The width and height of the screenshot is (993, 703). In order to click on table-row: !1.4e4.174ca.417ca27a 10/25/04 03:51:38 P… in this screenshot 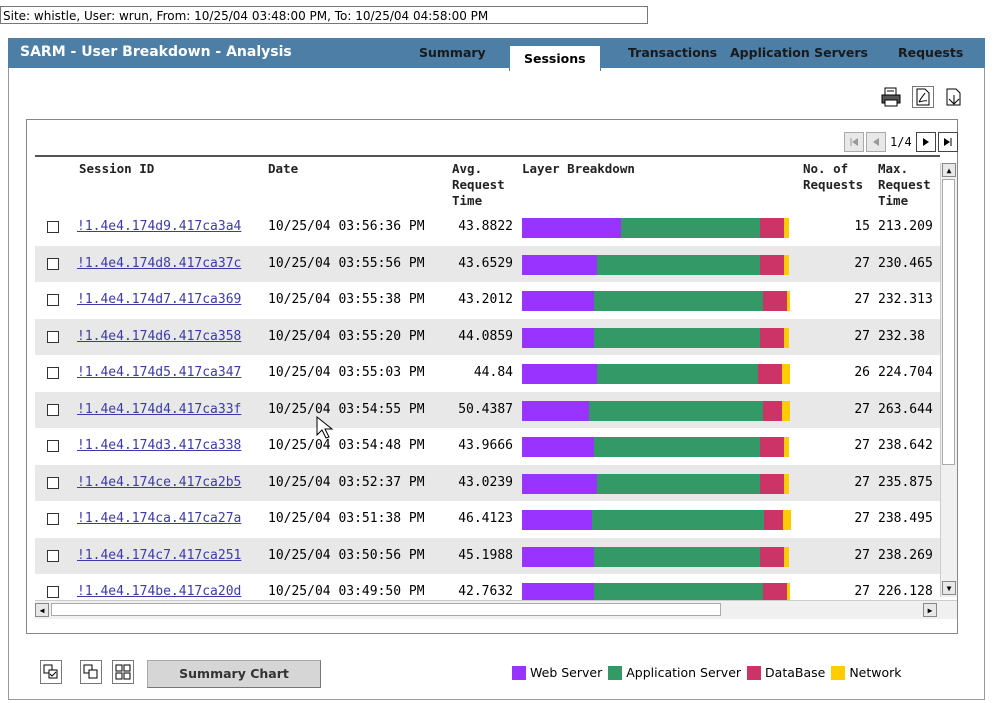, I will do `click(487, 519)`.